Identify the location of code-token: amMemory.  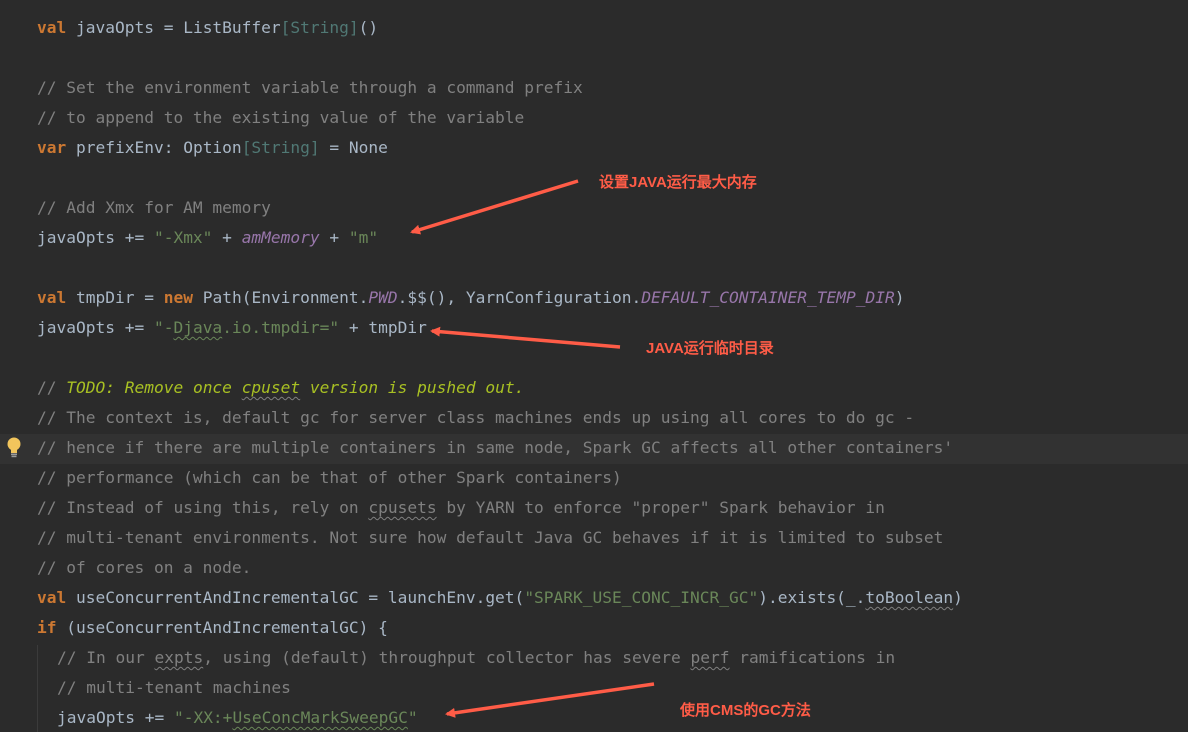
(280, 237).